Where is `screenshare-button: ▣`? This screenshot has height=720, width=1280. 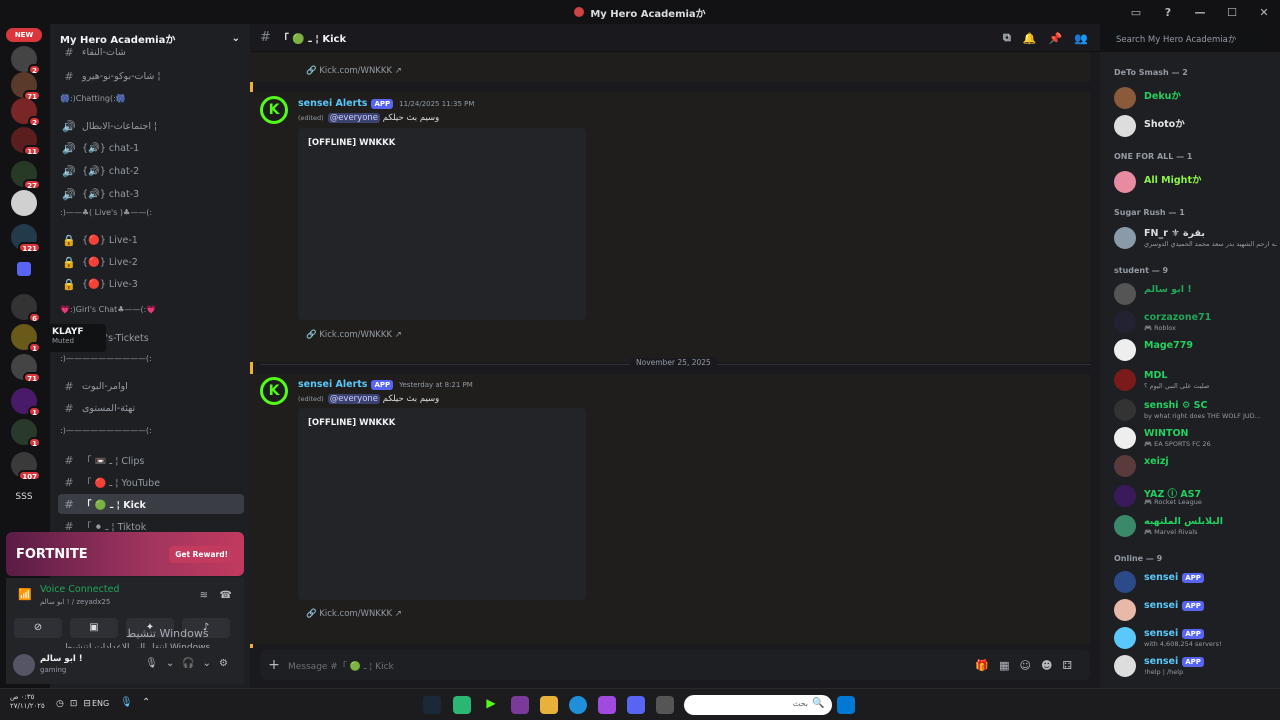 screenshare-button: ▣ is located at coordinates (94, 628).